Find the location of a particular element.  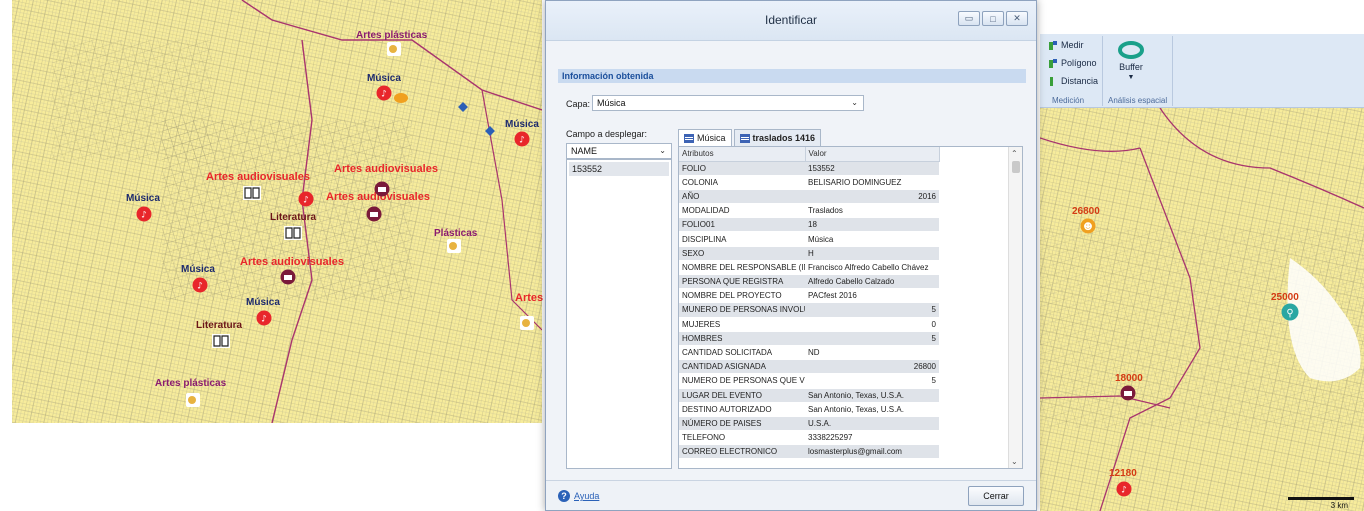

poligono-tool: Polígono is located at coordinates (1072, 63).